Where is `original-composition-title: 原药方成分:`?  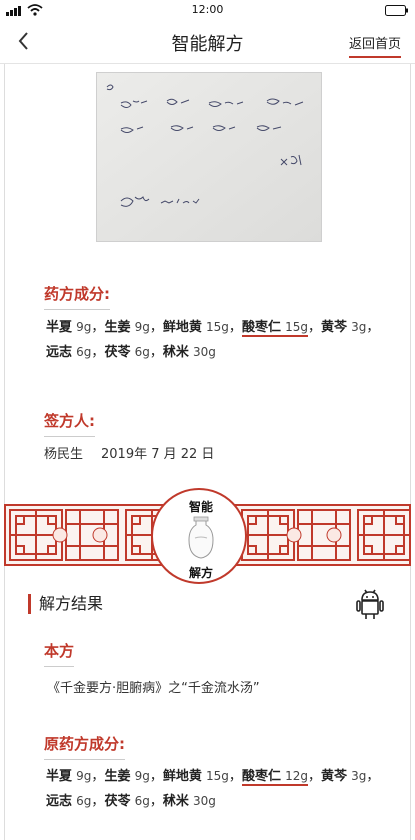 original-composition-title: 原药方成分: is located at coordinates (84, 746).